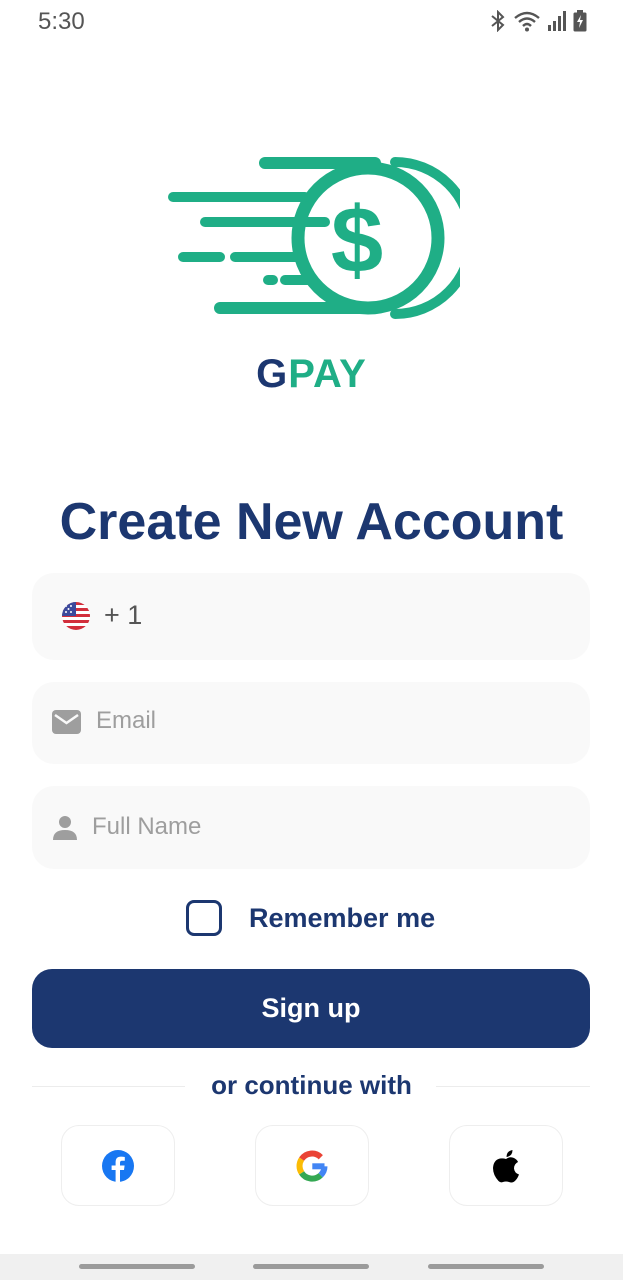 This screenshot has width=623, height=1280. Describe the element at coordinates (513, 1086) in the screenshot. I see `divider-right` at that location.